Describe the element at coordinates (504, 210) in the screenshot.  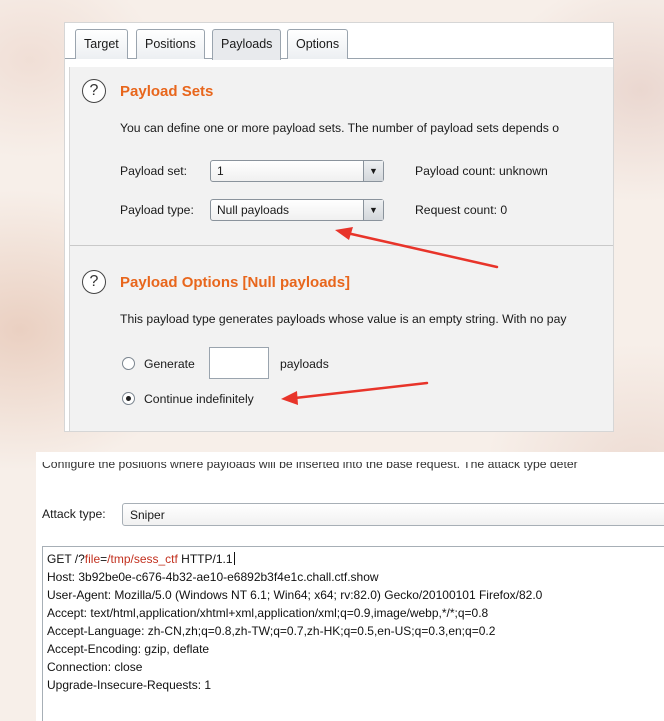
I see `request-count-value: 0` at that location.